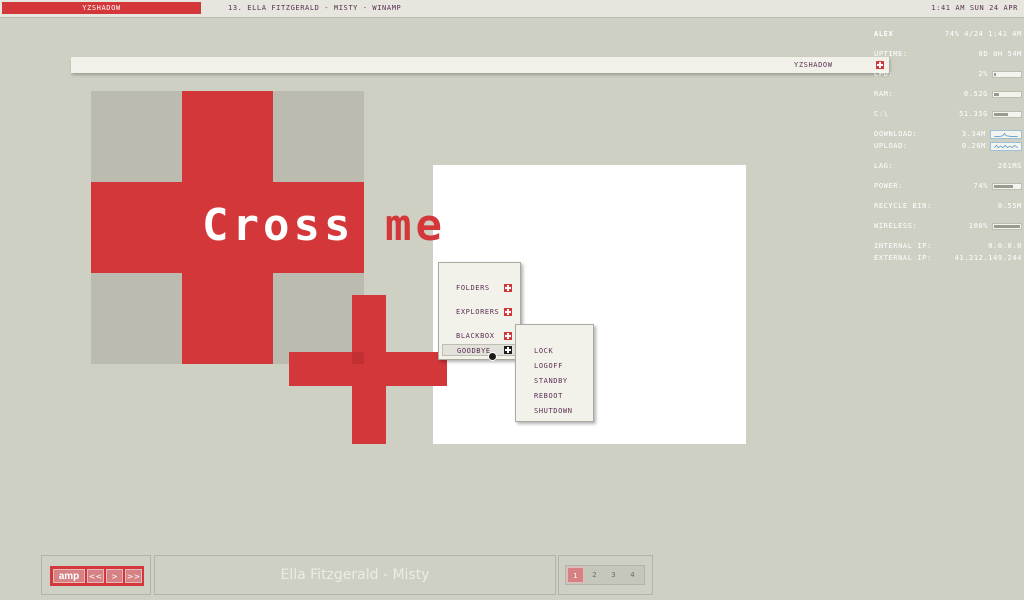 The image size is (1024, 600). What do you see at coordinates (1005, 246) in the screenshot?
I see `stat-value: 0.0.0.0` at bounding box center [1005, 246].